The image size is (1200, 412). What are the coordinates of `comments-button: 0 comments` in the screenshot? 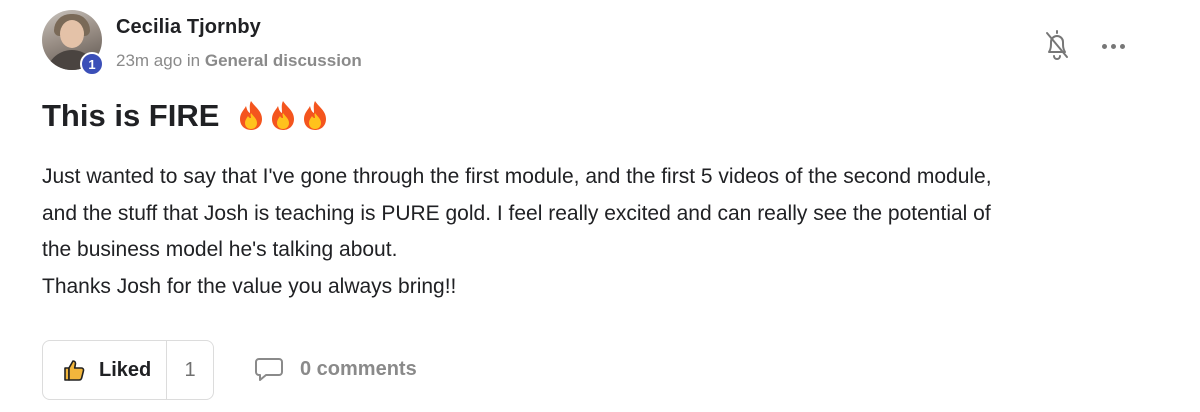 It's located at (335, 369).